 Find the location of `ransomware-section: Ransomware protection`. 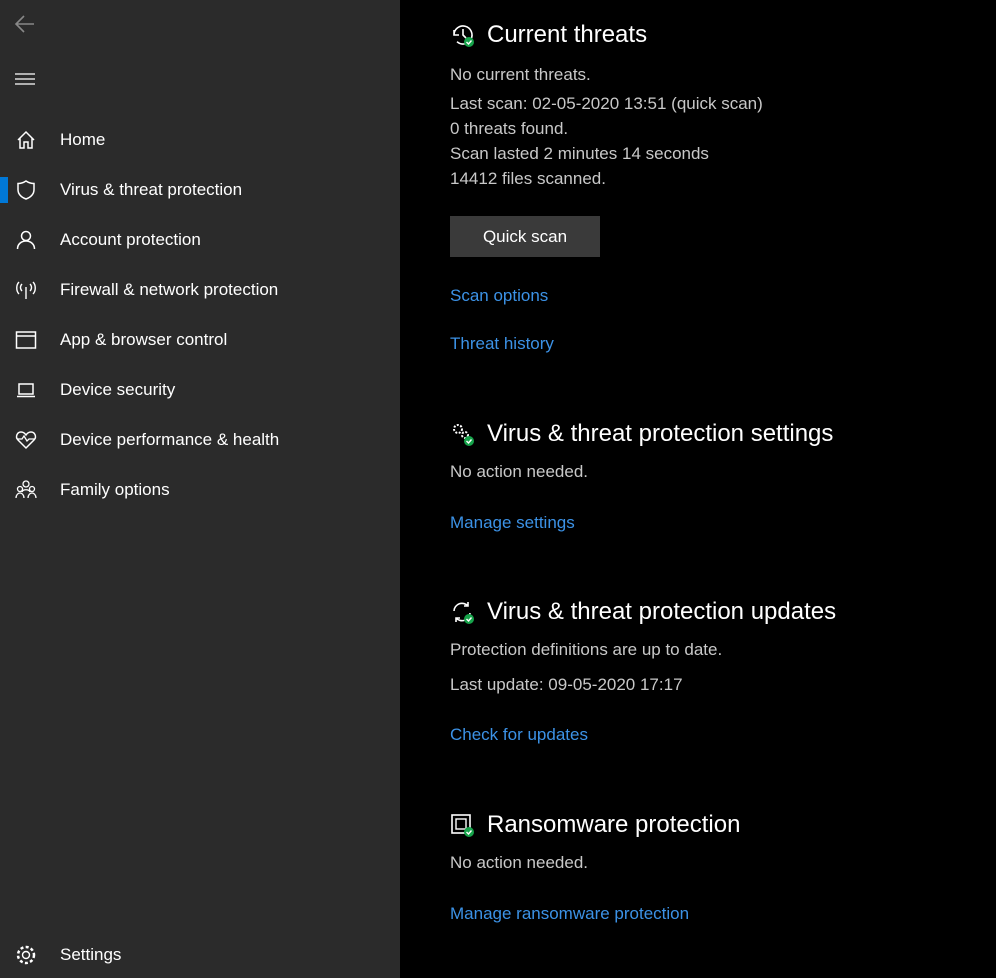

ransomware-section: Ransomware protection is located at coordinates (595, 825).